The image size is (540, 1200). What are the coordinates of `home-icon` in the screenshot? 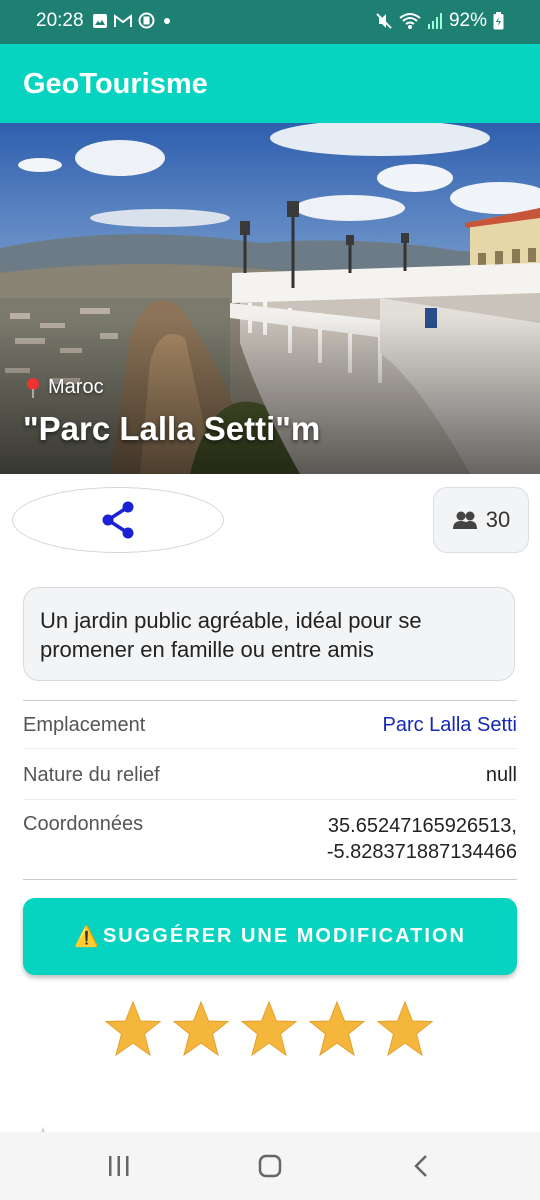 It's located at (270, 1166).